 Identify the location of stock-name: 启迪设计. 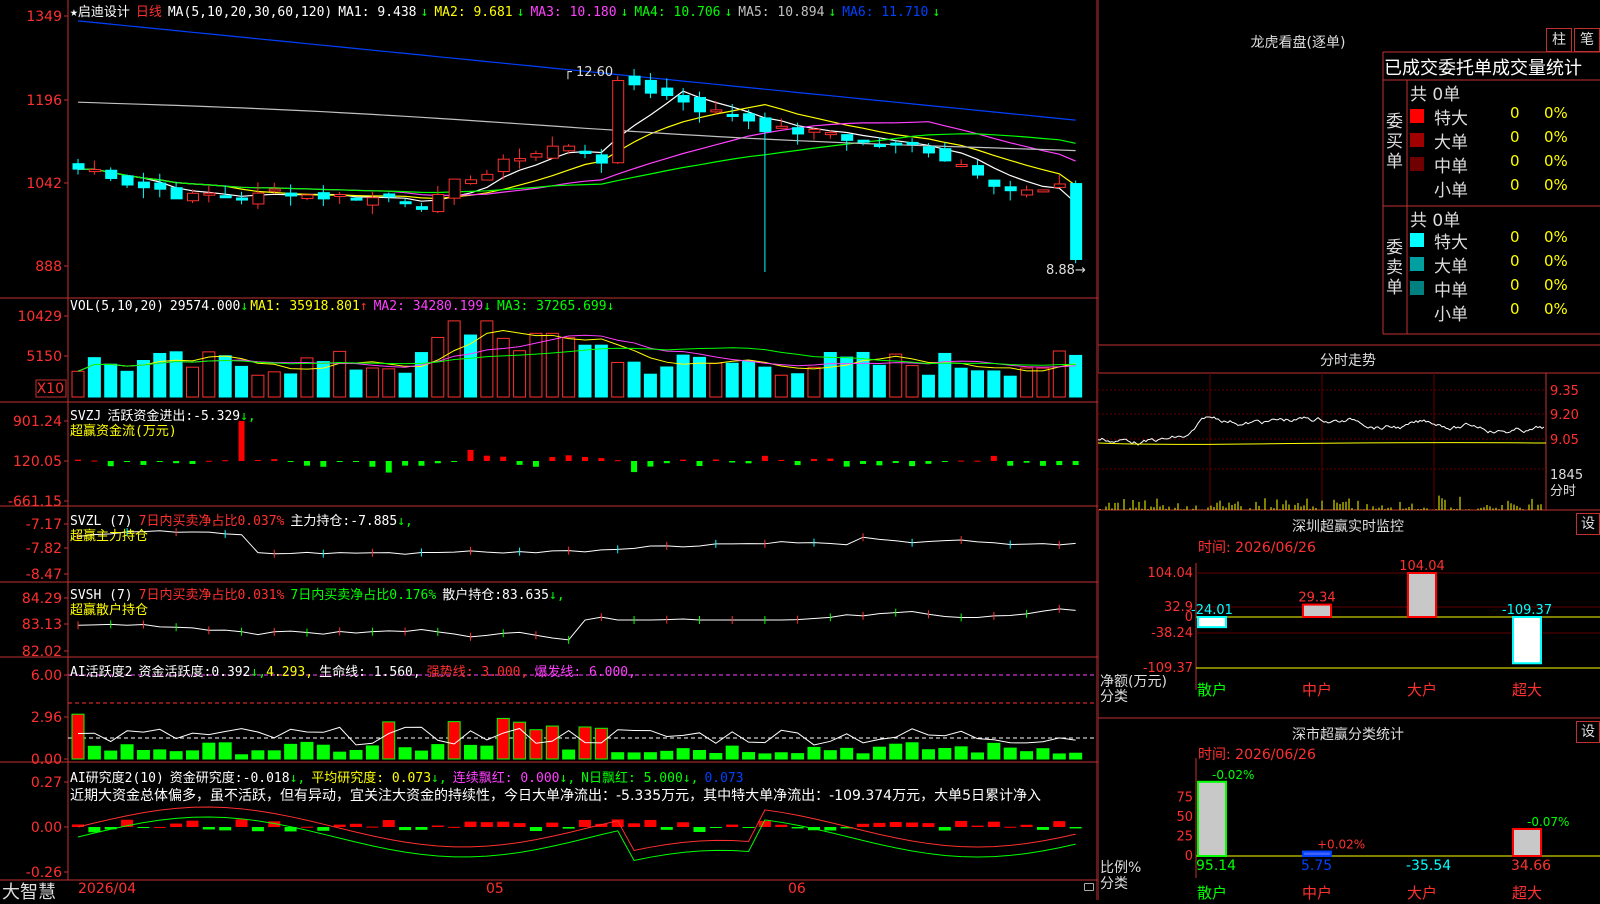
(104, 12).